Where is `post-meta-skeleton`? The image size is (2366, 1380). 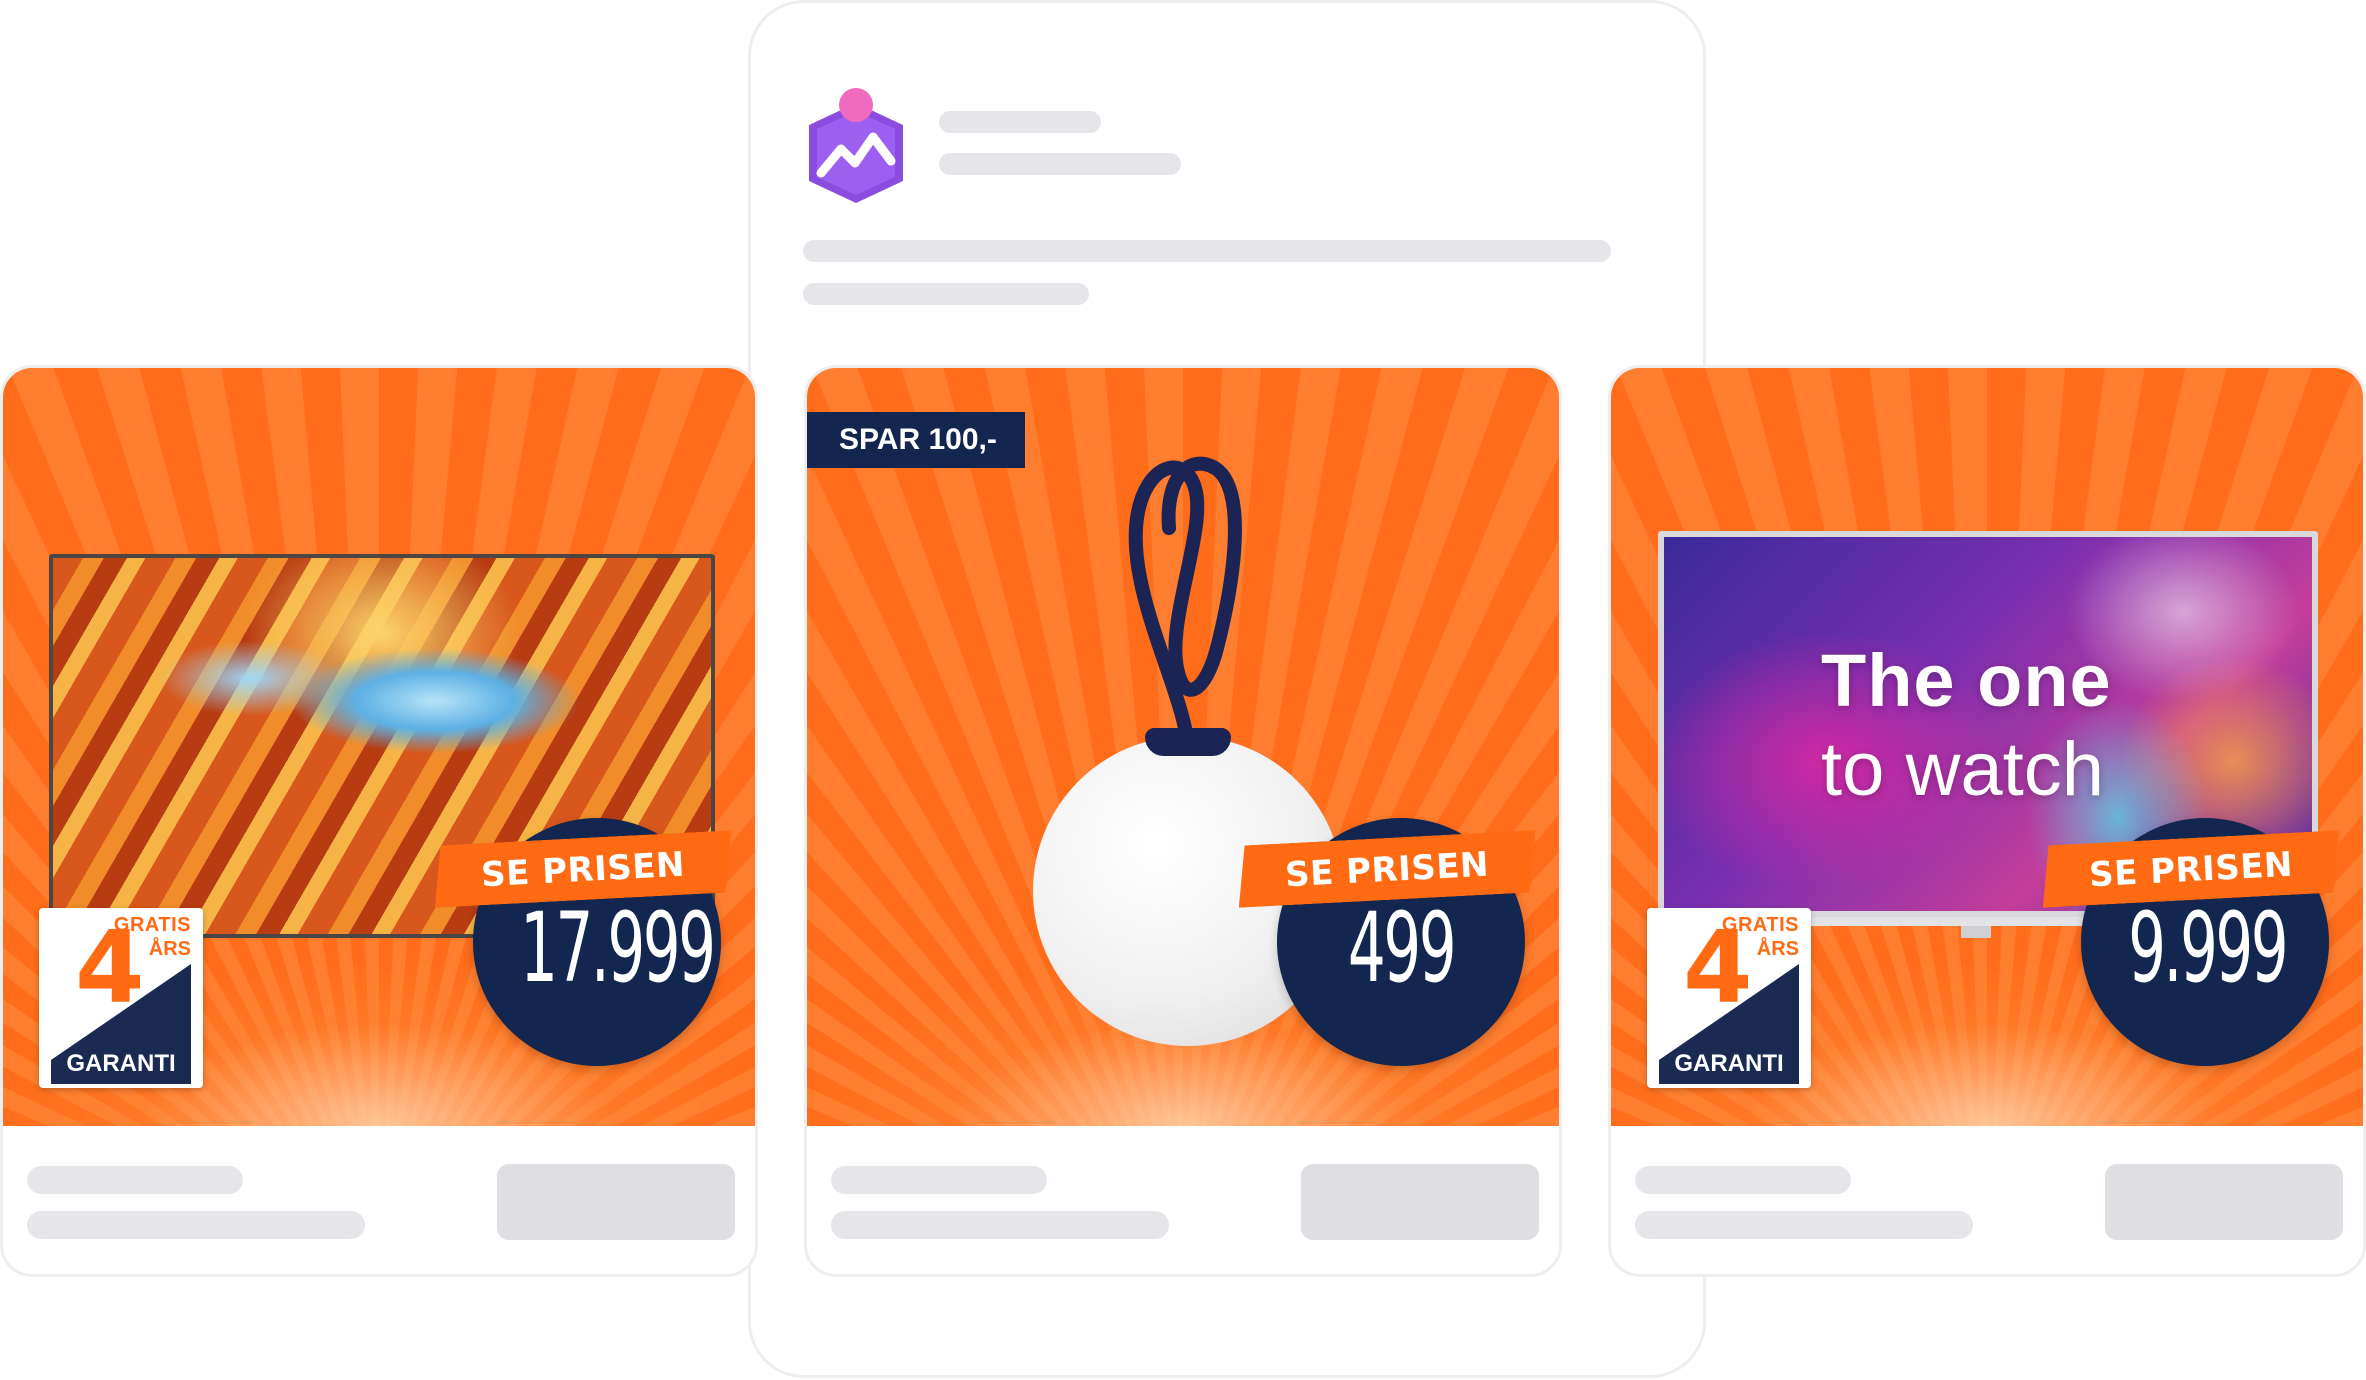
post-meta-skeleton is located at coordinates (1060, 164).